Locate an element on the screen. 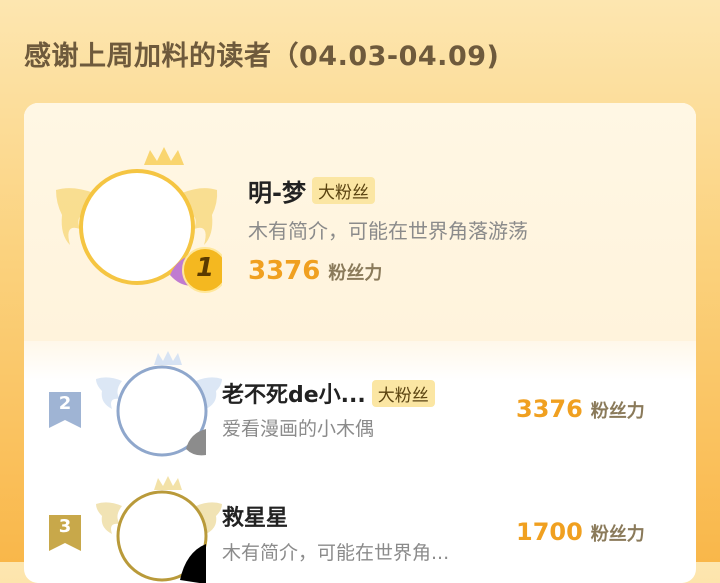  reader-name: 救星星 is located at coordinates (255, 516).